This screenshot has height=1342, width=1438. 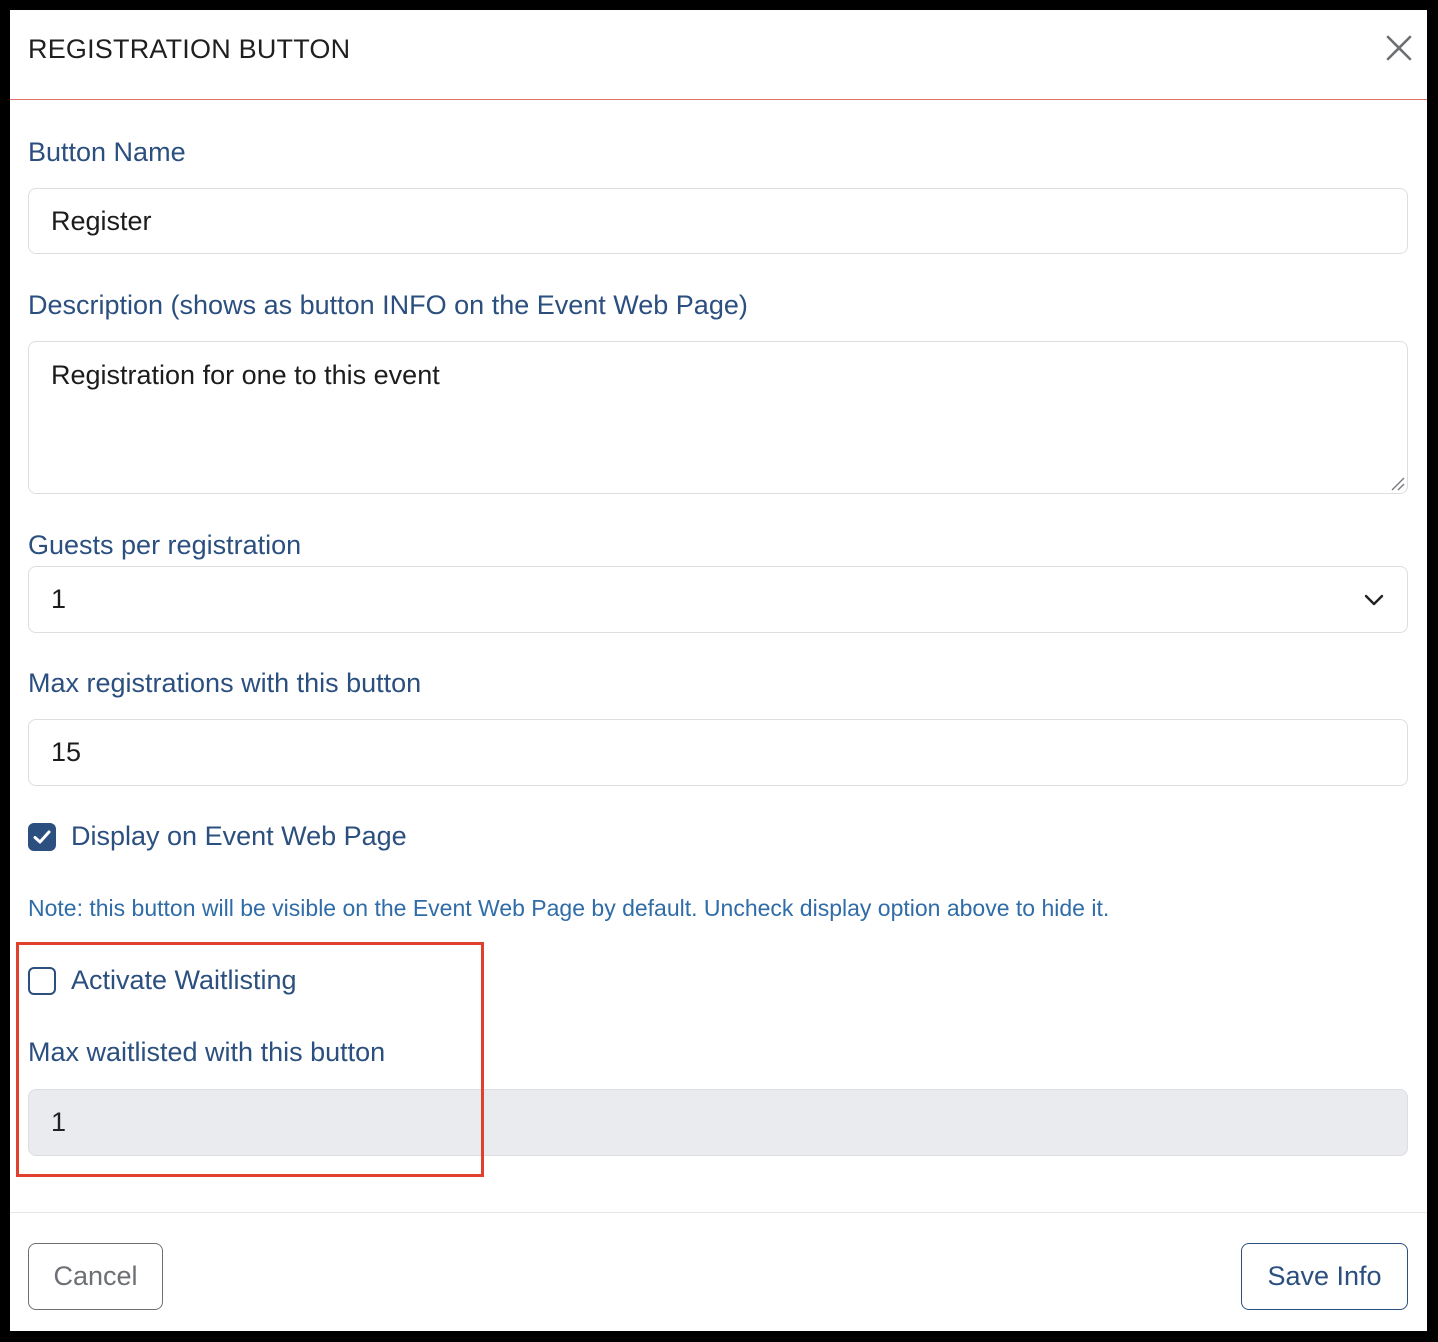 What do you see at coordinates (59, 1122) in the screenshot?
I see `max-waitlisted-value: 1` at bounding box center [59, 1122].